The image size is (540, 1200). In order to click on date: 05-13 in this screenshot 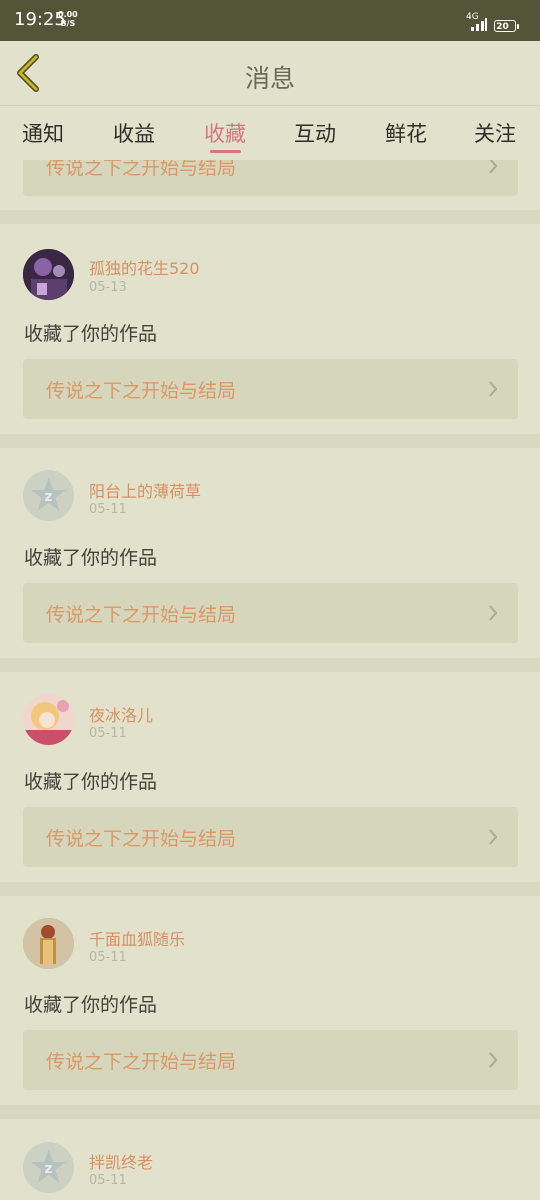, I will do `click(108, 287)`.